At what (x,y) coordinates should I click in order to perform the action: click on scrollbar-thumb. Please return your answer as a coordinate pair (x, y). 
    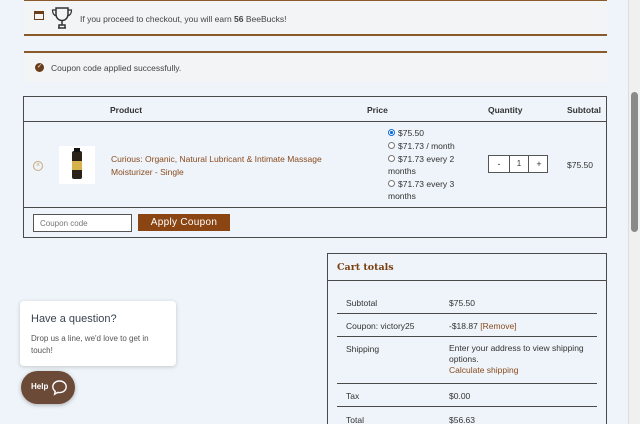
    Looking at the image, I should click on (634, 162).